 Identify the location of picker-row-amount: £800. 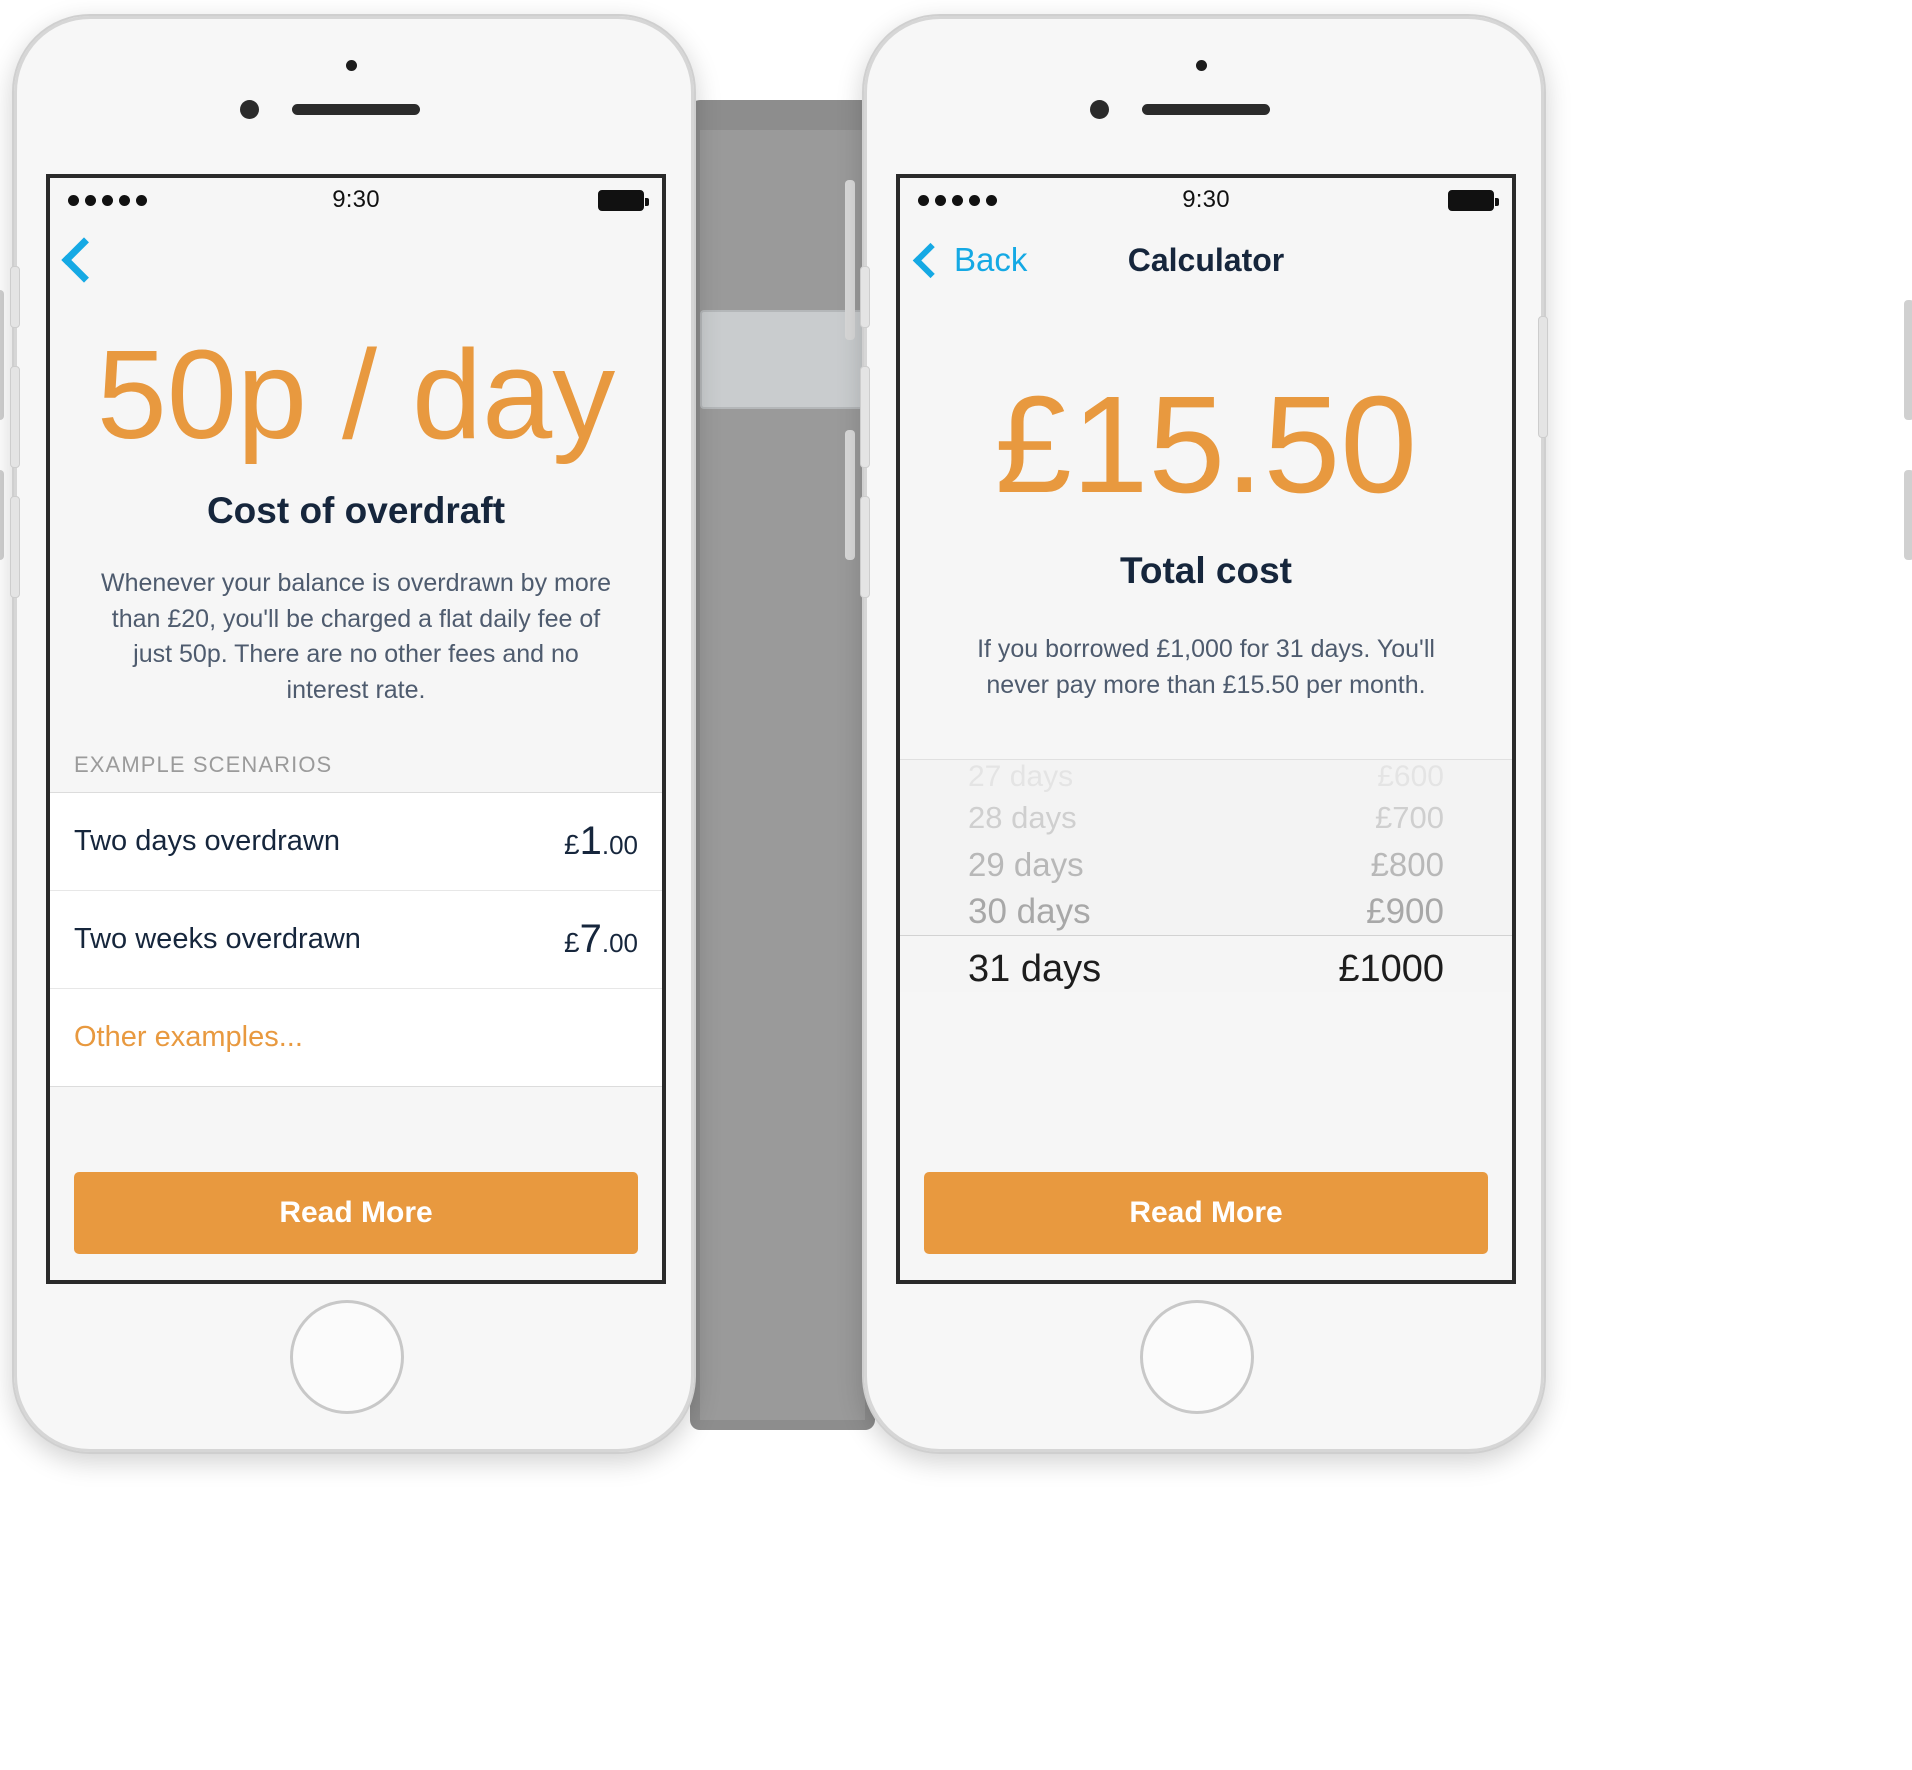
(1407, 864).